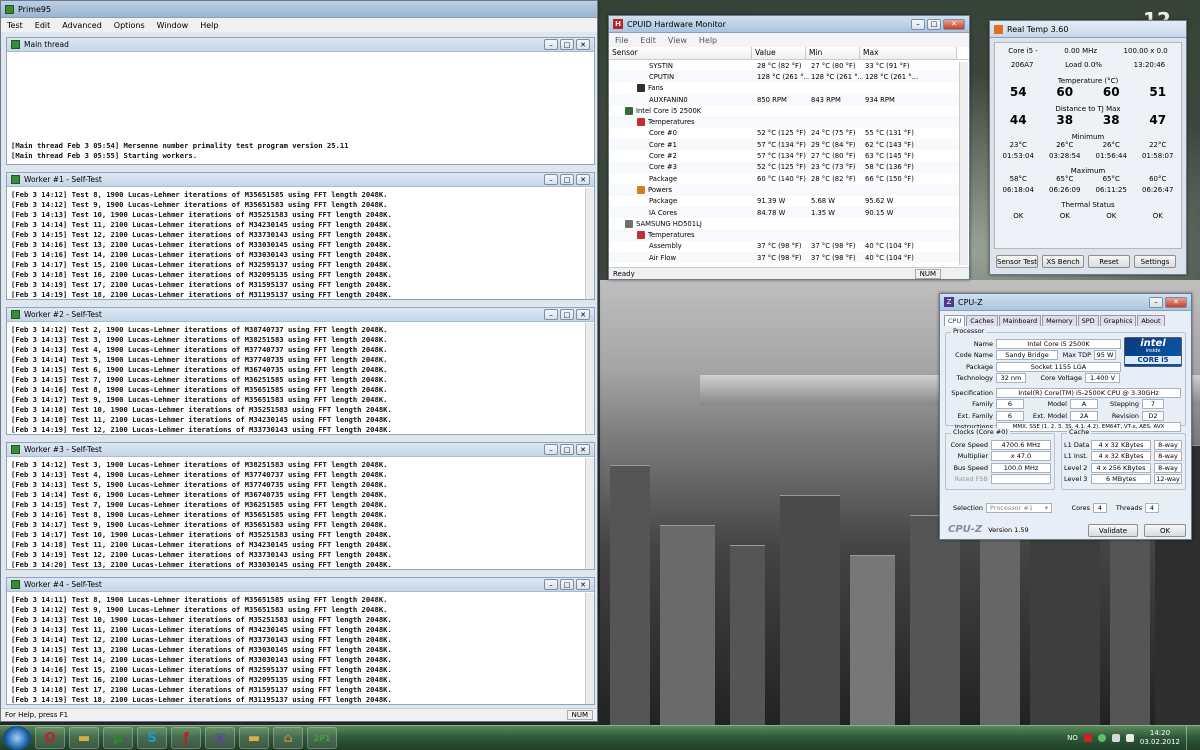 The width and height of the screenshot is (1200, 750). What do you see at coordinates (908, 53) in the screenshot?
I see `column-max: Max` at bounding box center [908, 53].